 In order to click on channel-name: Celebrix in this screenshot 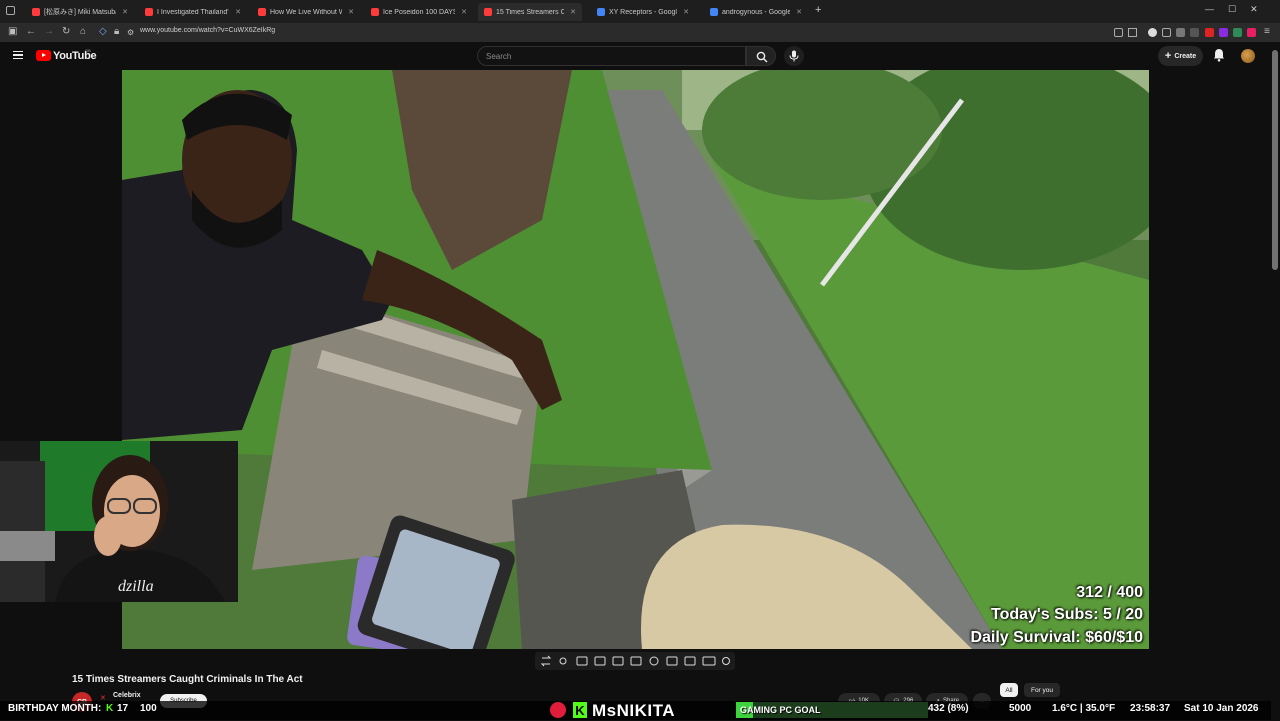, I will do `click(127, 695)`.